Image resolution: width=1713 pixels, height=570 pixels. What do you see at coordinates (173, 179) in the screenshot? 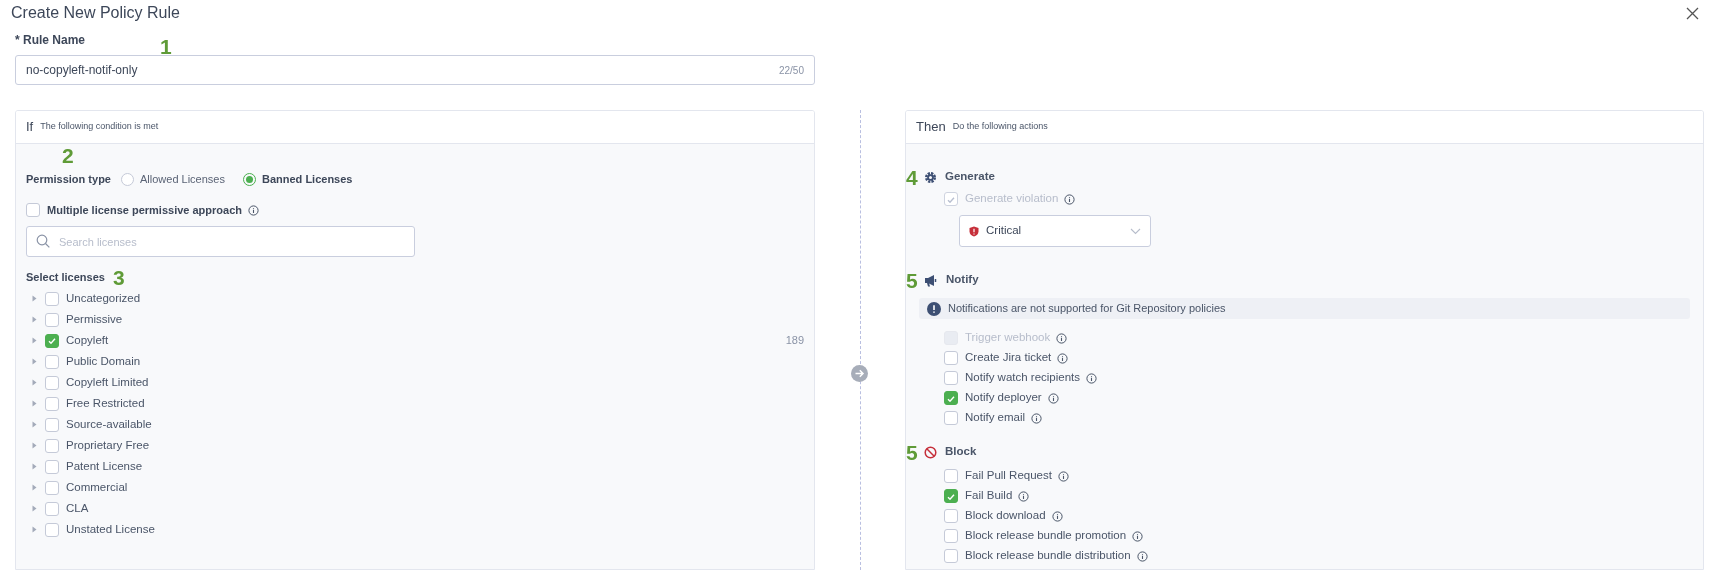
I see `radio-option: Allowed Licenses` at bounding box center [173, 179].